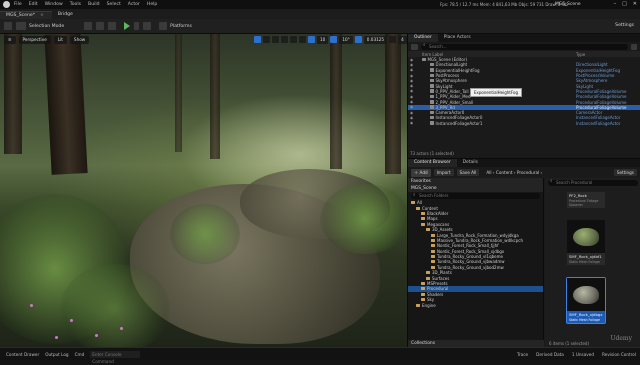 Image resolution: width=640 pixels, height=365 pixels. I want to click on cb-settings-button: Settings, so click(625, 172).